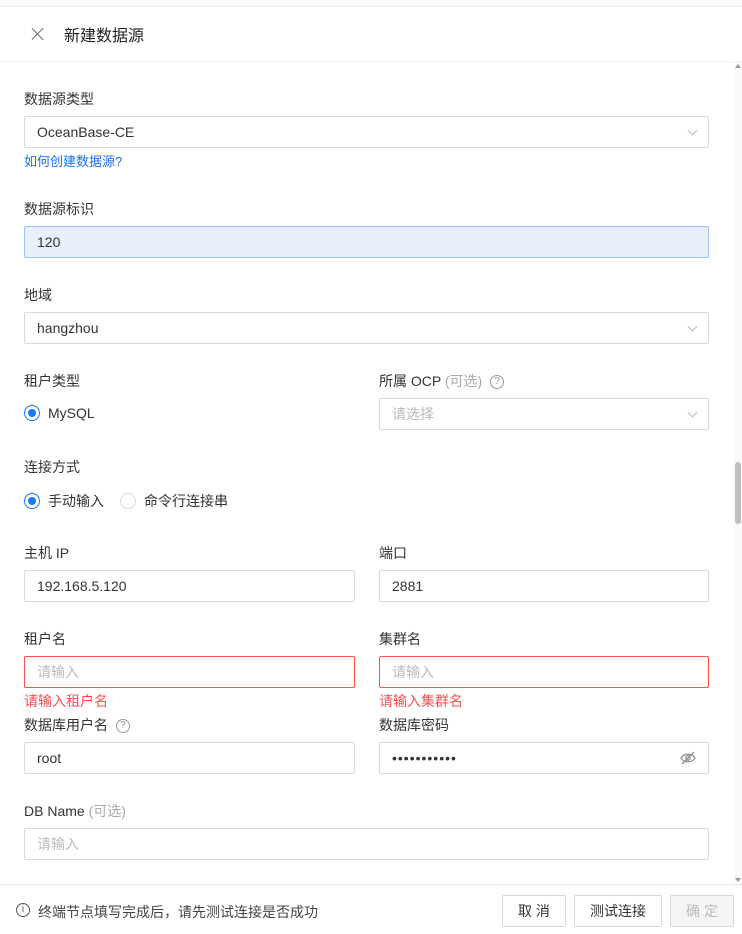 This screenshot has height=934, width=742. What do you see at coordinates (366, 132) in the screenshot?
I see `ds-type-select: OceanBase-CE` at bounding box center [366, 132].